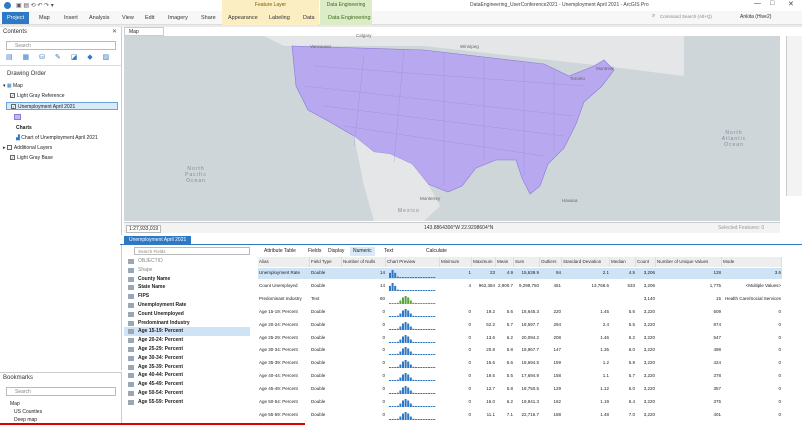 This screenshot has width=802, height=425. Describe the element at coordinates (631, 389) in the screenshot. I see `table-cell: 6.0` at that location.